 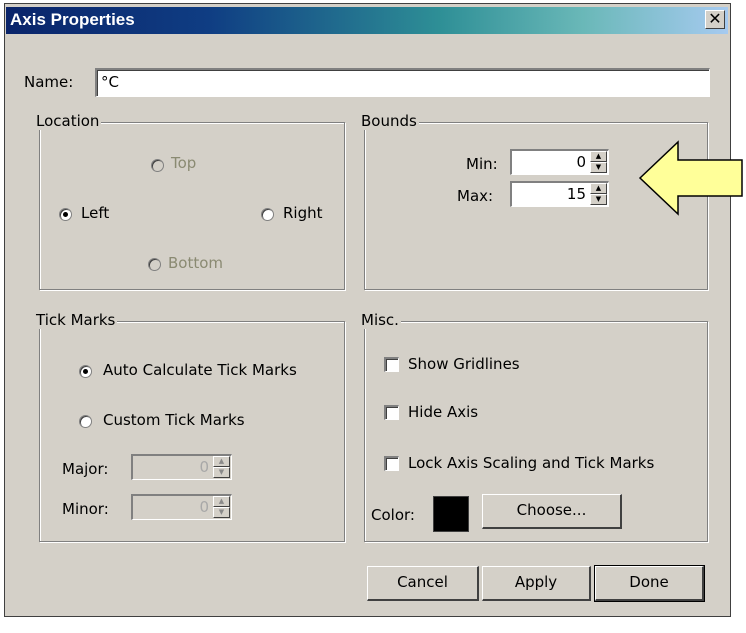 What do you see at coordinates (76, 320) in the screenshot?
I see `tick-marks-legend: Tick Marks` at bounding box center [76, 320].